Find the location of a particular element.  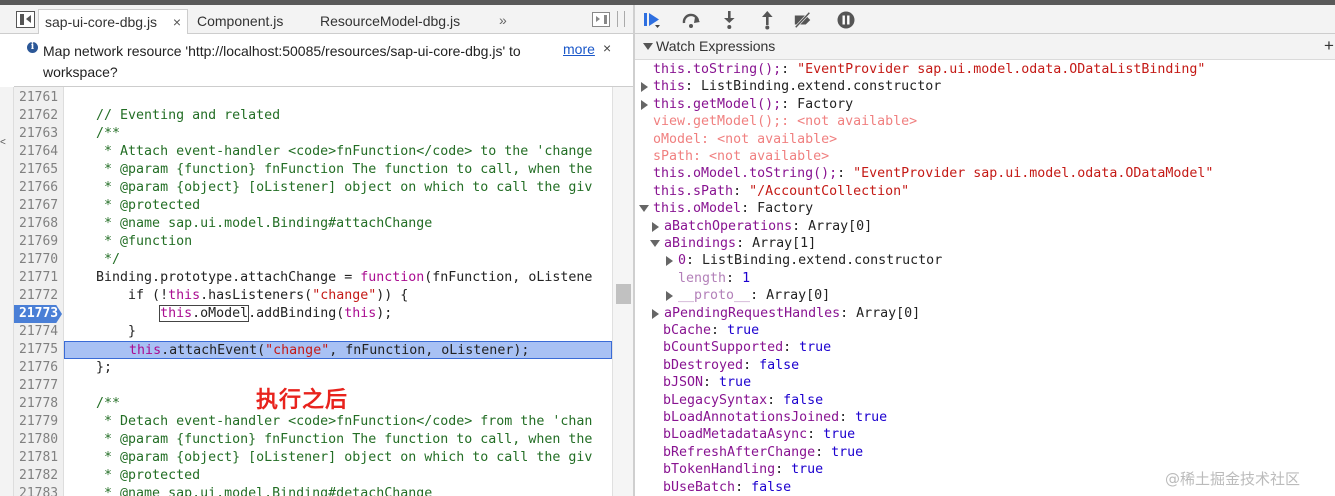

line-number: 21780 is located at coordinates (39, 440).